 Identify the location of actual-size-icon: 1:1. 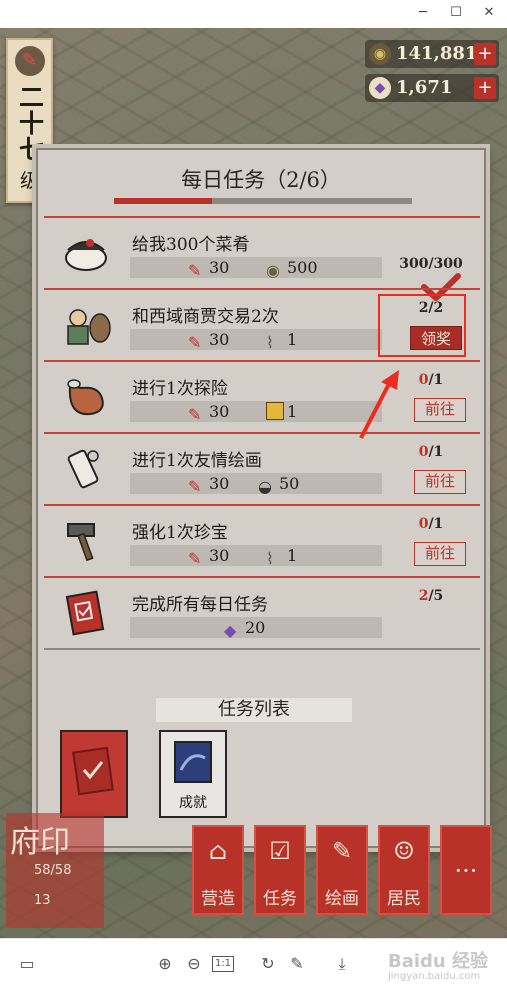
(223, 964).